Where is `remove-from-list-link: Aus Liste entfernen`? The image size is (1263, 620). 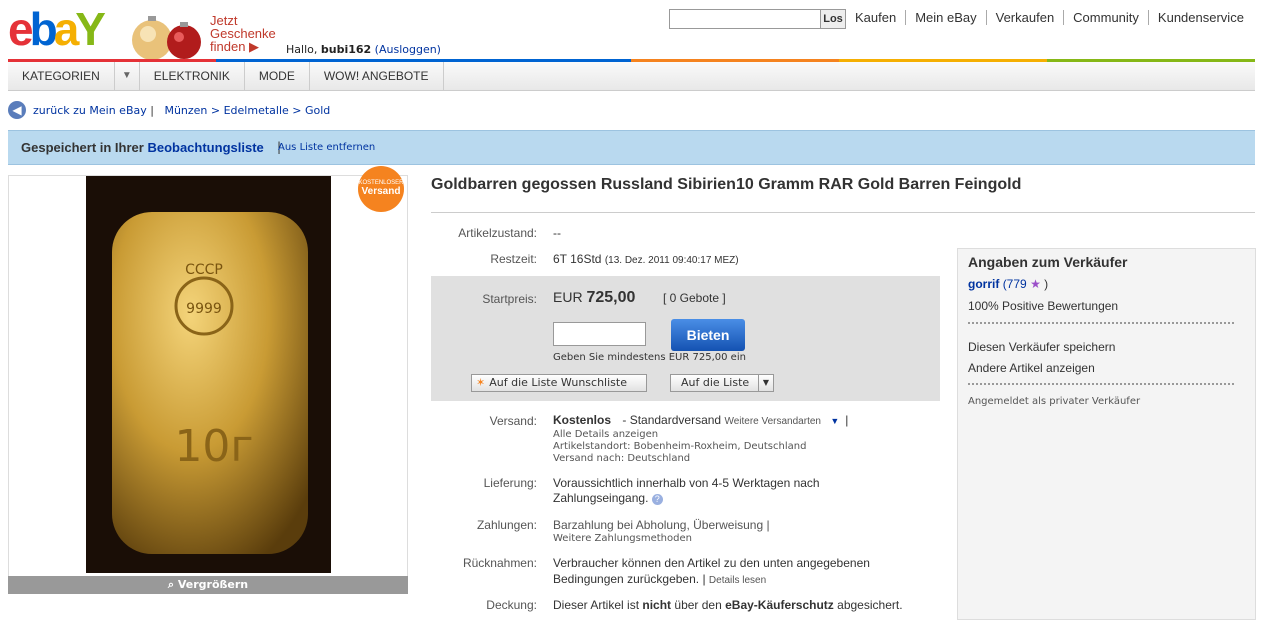
remove-from-list-link: Aus Liste entfernen is located at coordinates (326, 147).